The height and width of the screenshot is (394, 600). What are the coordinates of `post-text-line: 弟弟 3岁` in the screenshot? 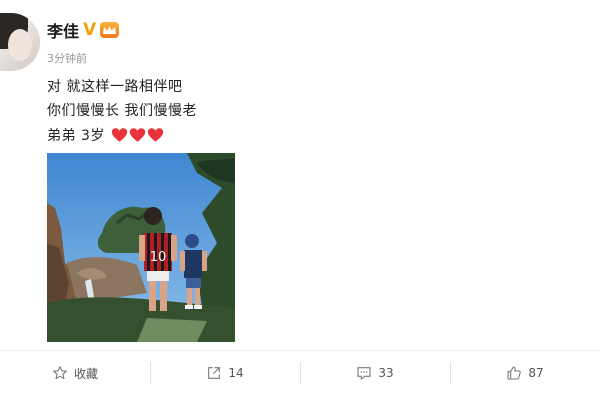 It's located at (105, 135).